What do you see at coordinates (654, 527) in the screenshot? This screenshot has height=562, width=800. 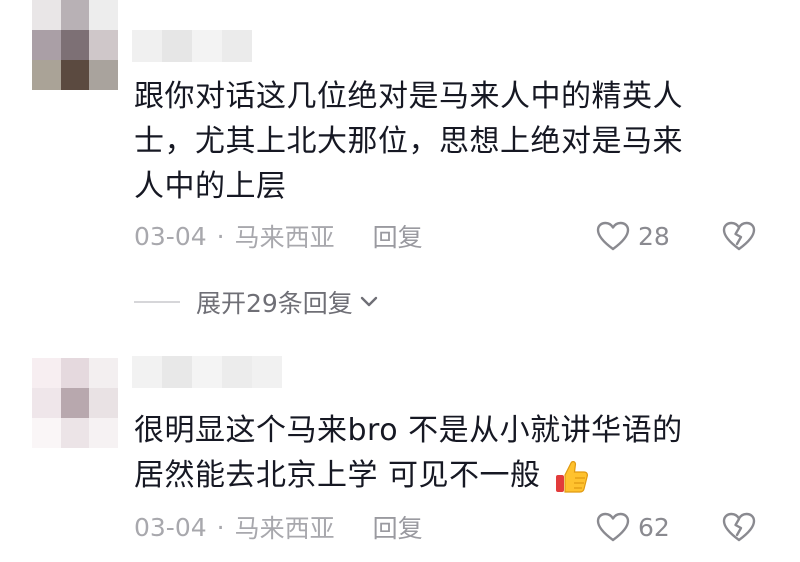 I see `like-count: 62` at bounding box center [654, 527].